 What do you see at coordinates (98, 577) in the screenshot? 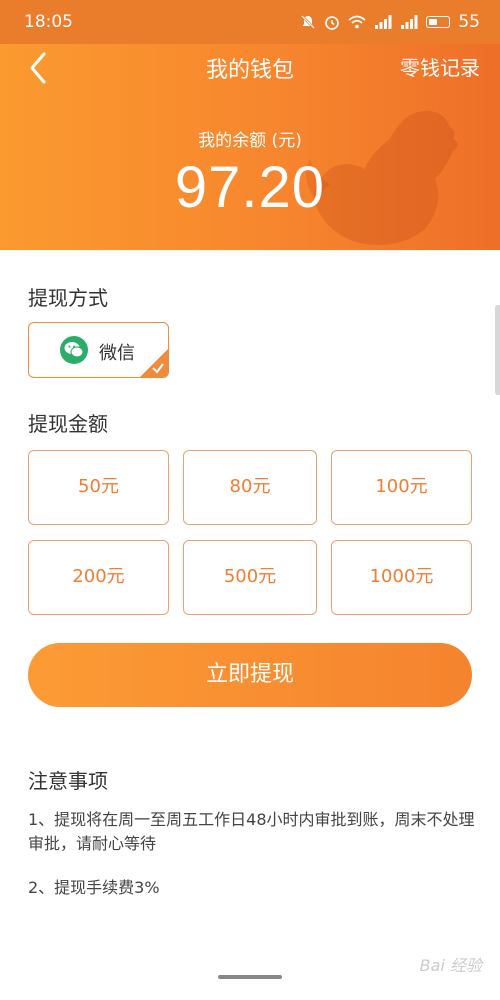
I see `amount-option-200: 200元` at bounding box center [98, 577].